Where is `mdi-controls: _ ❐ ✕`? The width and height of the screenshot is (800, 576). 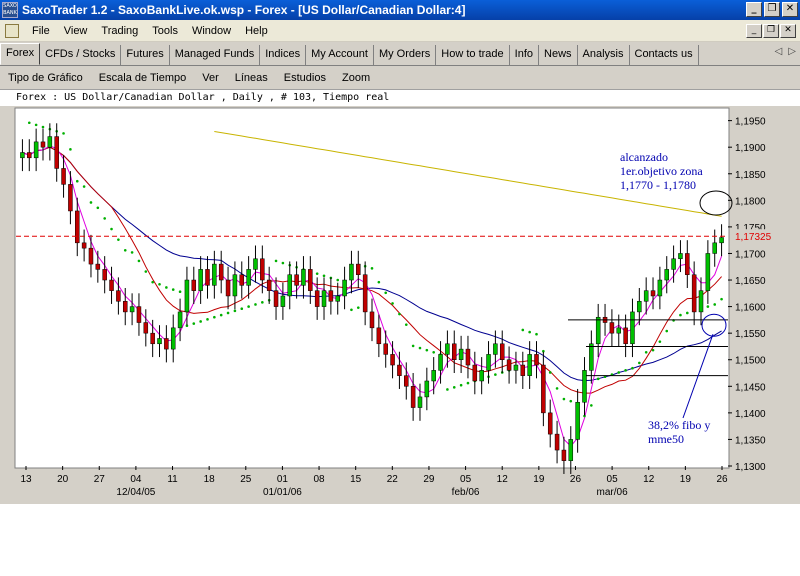
mdi-controls: _ ❐ ✕ is located at coordinates (771, 31).